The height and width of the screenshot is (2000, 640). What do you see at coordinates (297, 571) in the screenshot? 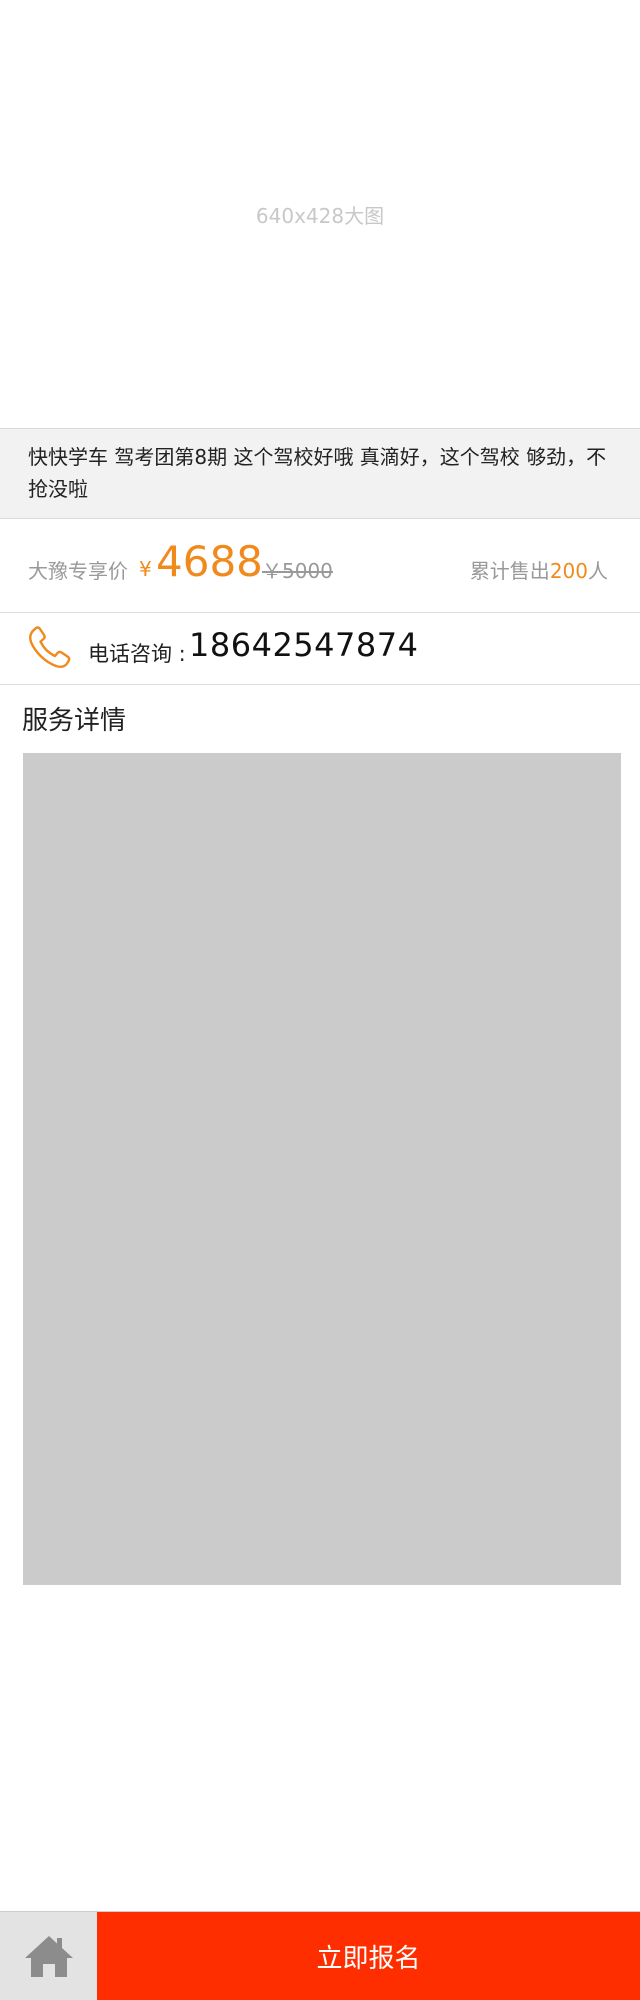
I see `original-price: ￥5000` at bounding box center [297, 571].